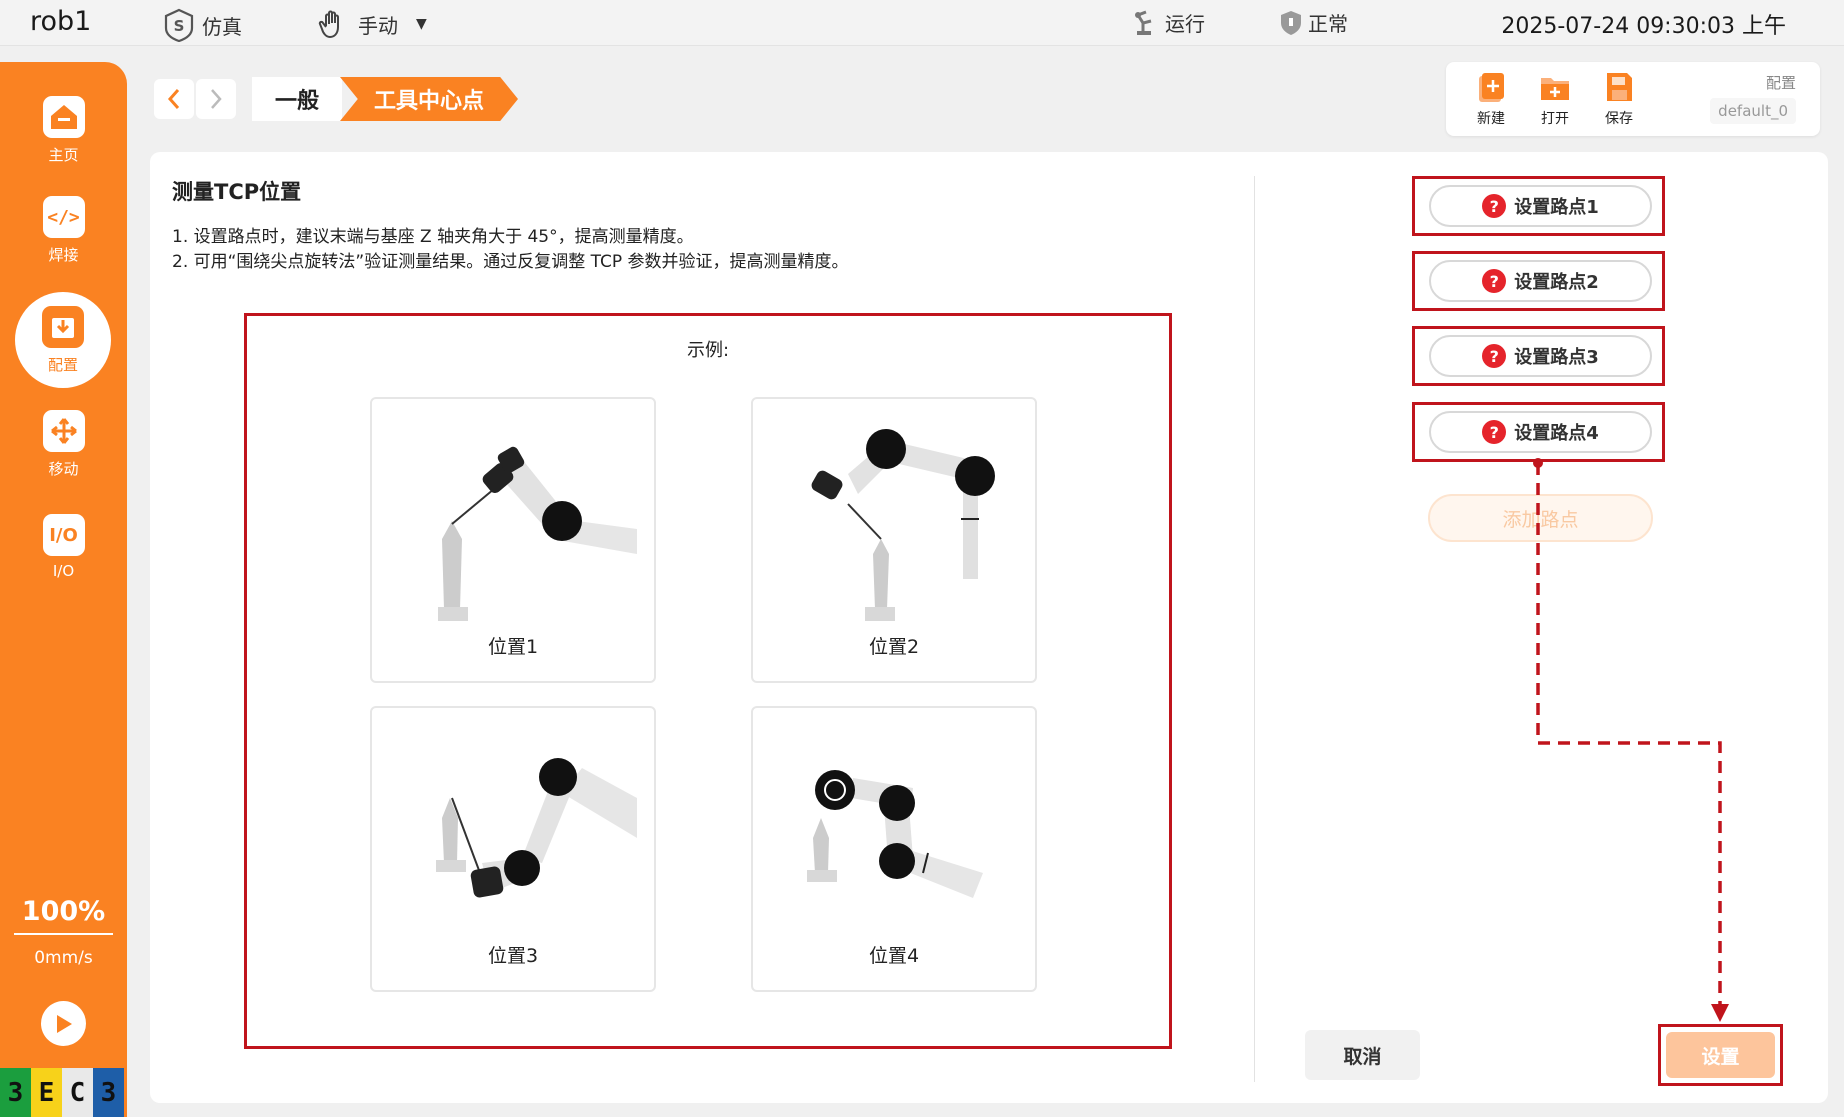  Describe the element at coordinates (63, 535) in the screenshot. I see `io-icon: I/O` at that location.